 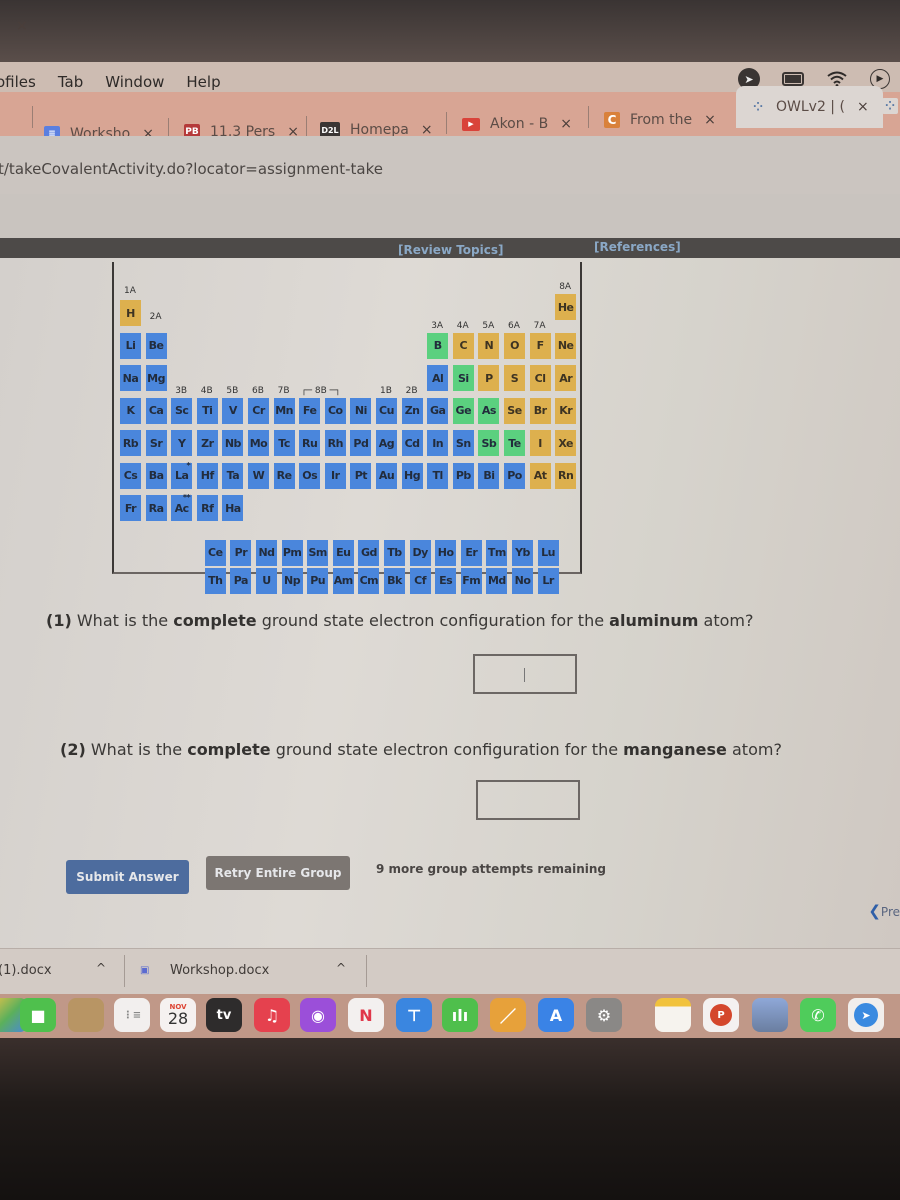 What do you see at coordinates (514, 410) in the screenshot?
I see `element-se: Se` at bounding box center [514, 410].